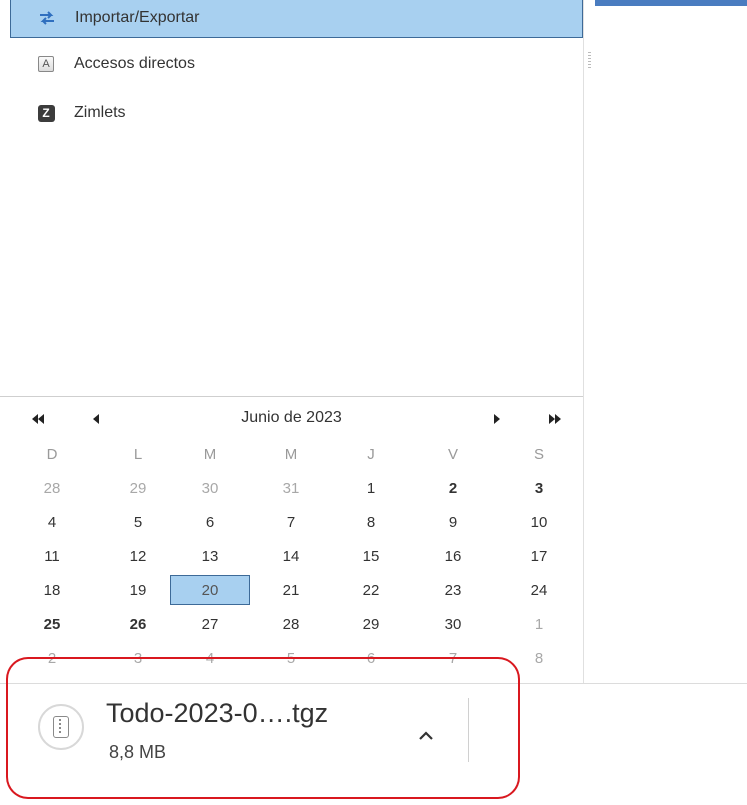 The height and width of the screenshot is (805, 747). I want to click on calendar-day: 21, so click(291, 590).